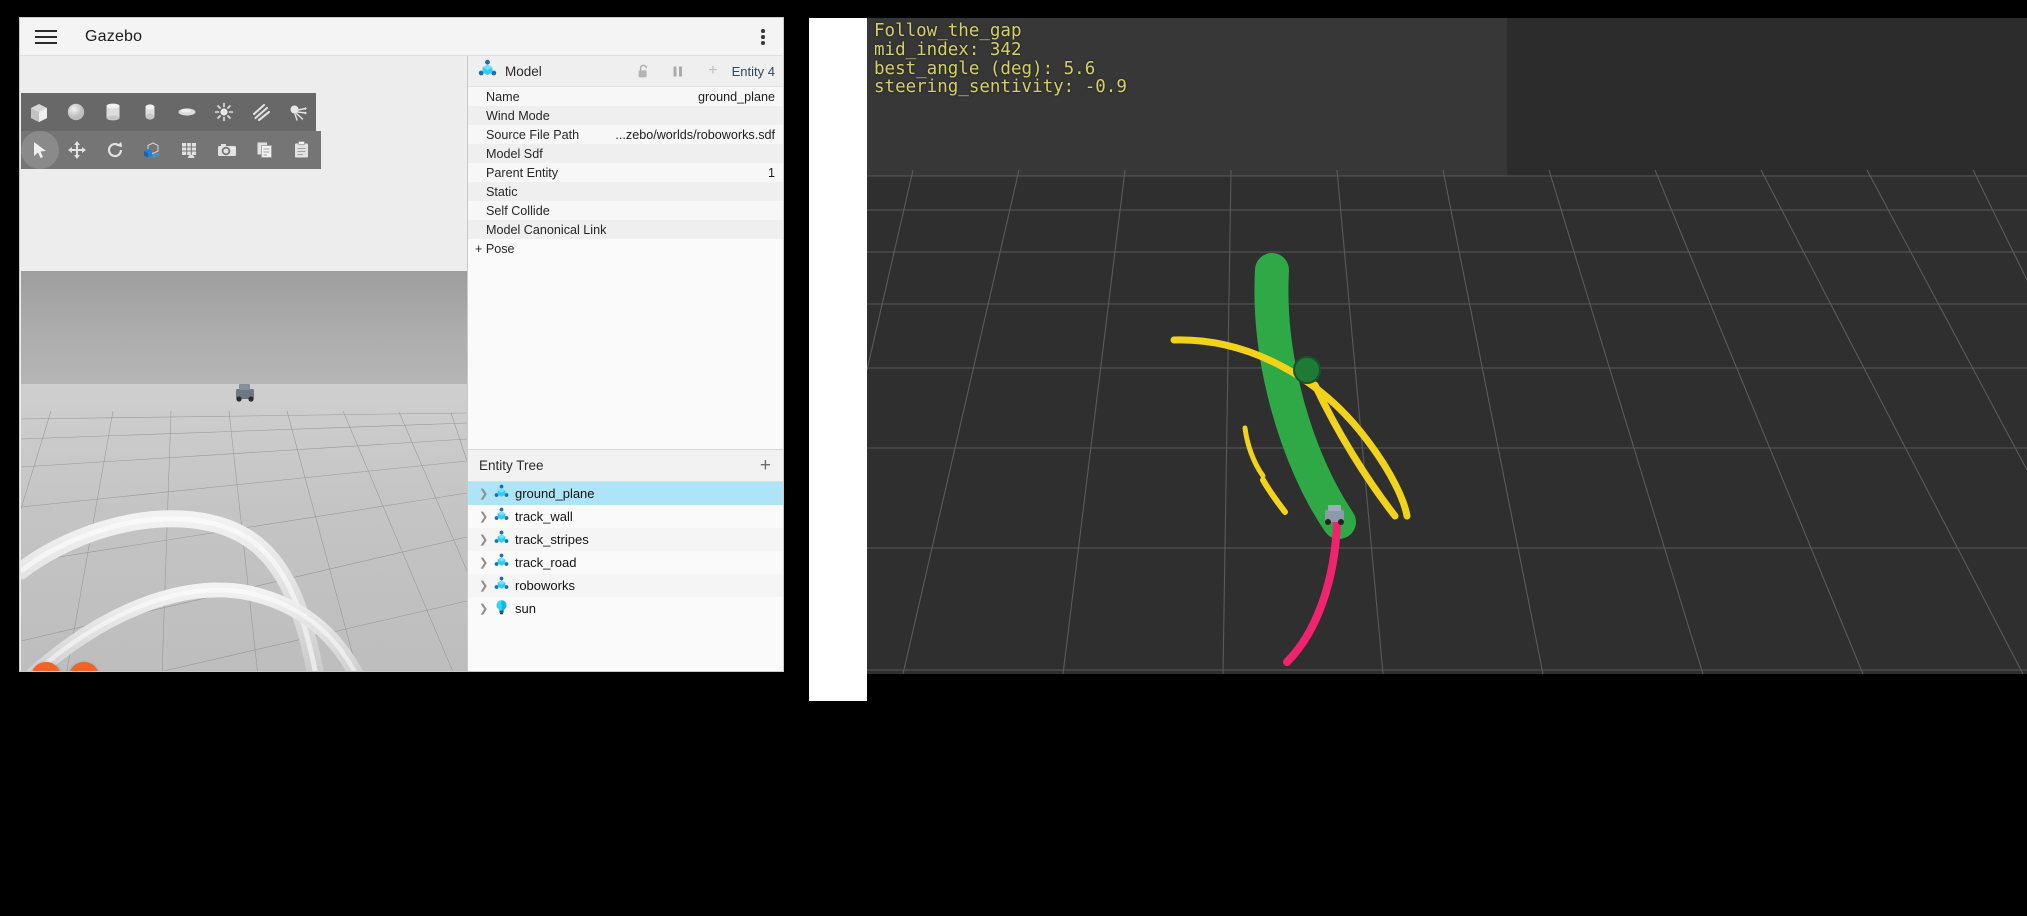  Describe the element at coordinates (545, 585) in the screenshot. I see `tree-item-label: roboworks` at that location.